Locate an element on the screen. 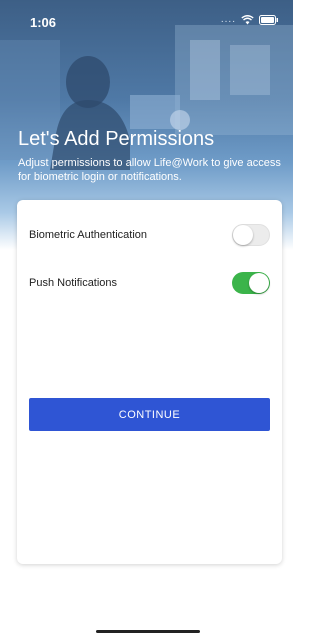  biometric-toggle is located at coordinates (251, 235).